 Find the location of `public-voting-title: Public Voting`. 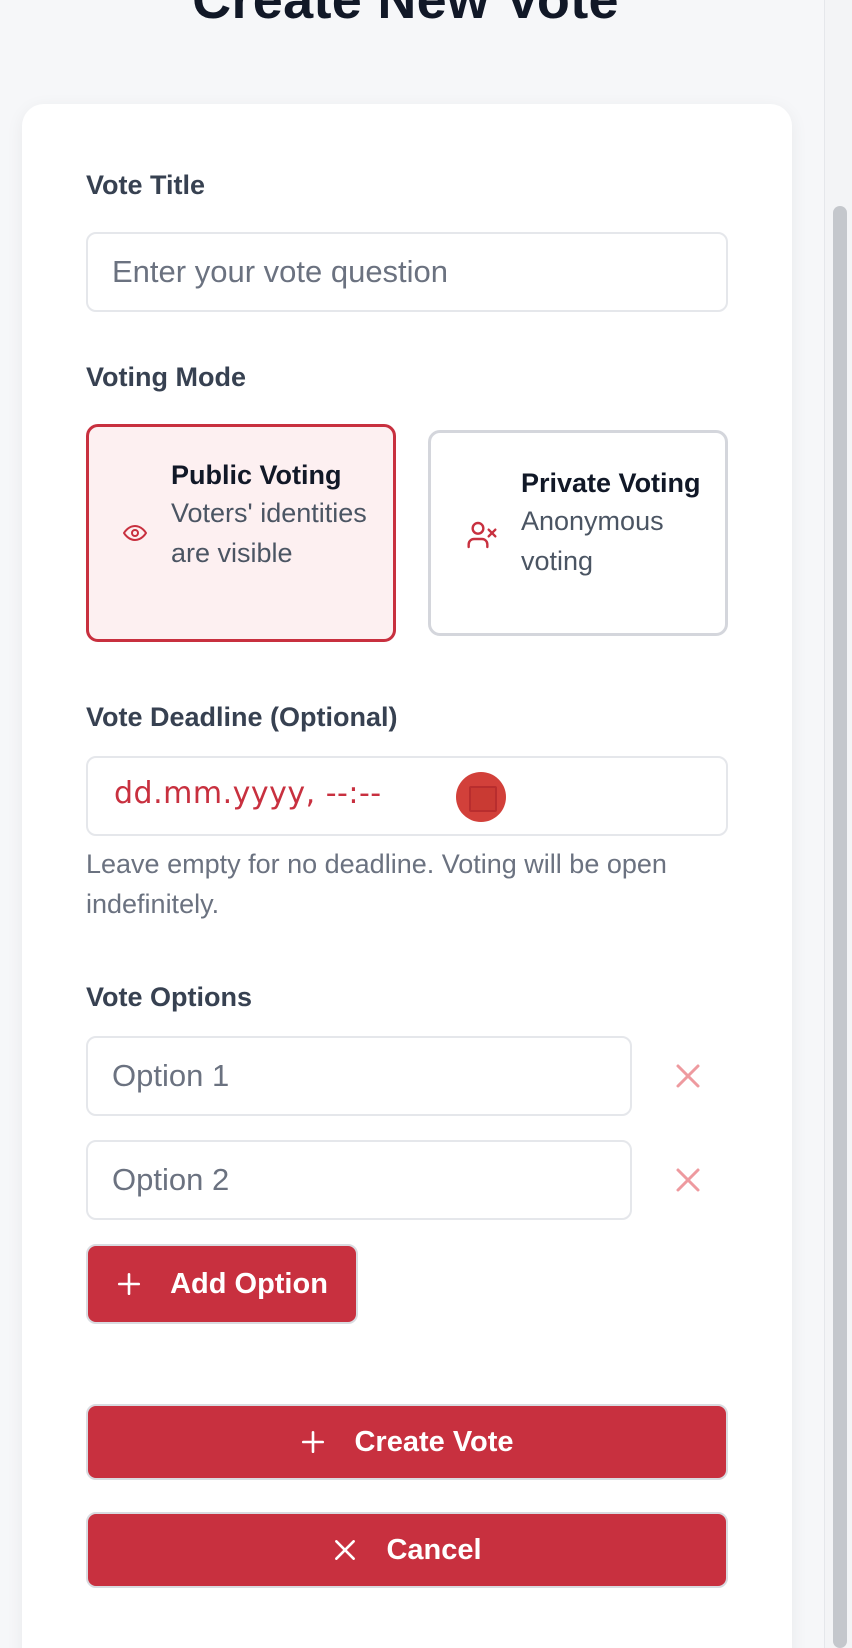

public-voting-title: Public Voting is located at coordinates (256, 475).